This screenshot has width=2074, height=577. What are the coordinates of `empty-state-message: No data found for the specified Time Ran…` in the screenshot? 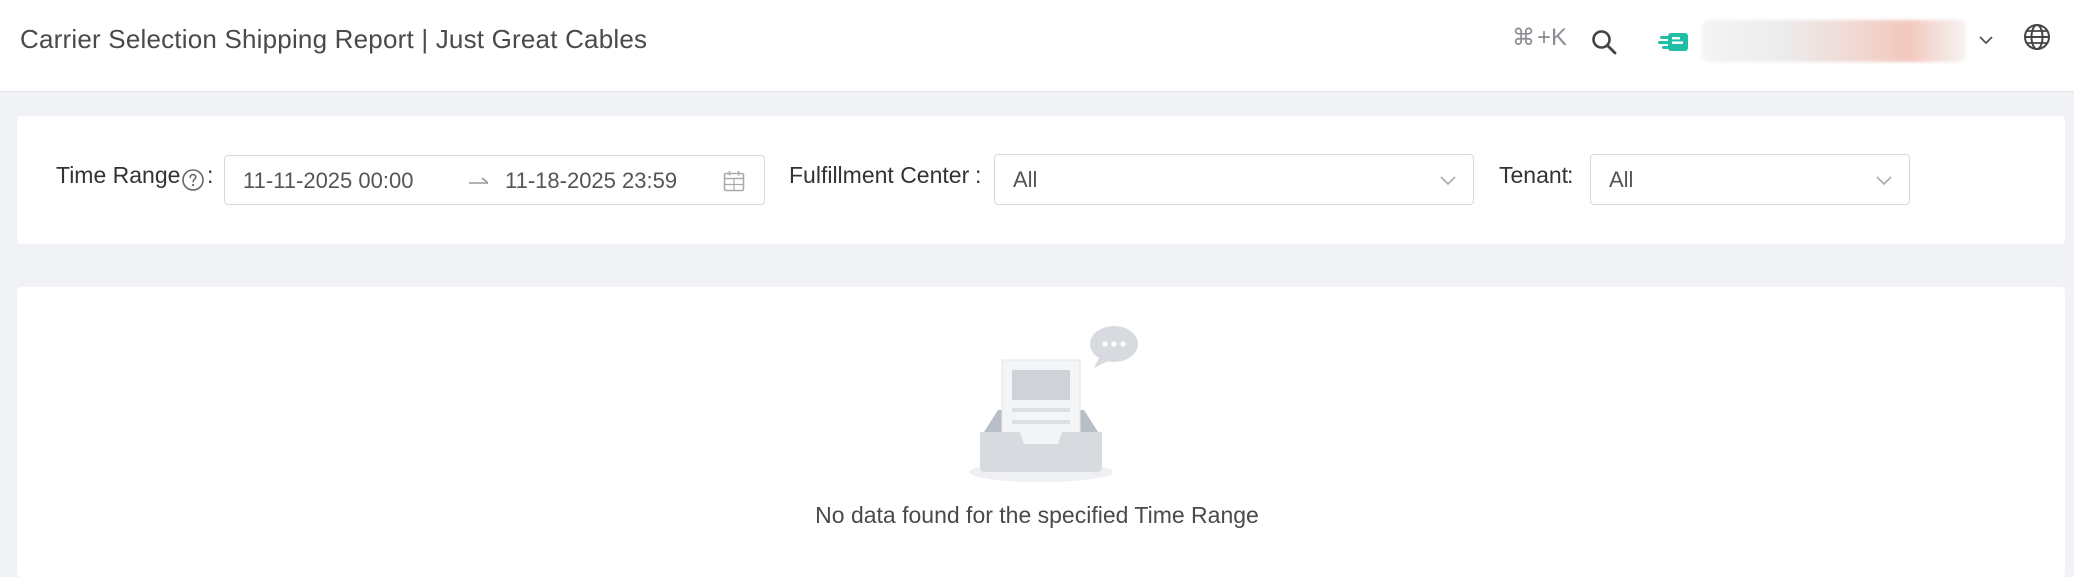 It's located at (1037, 515).